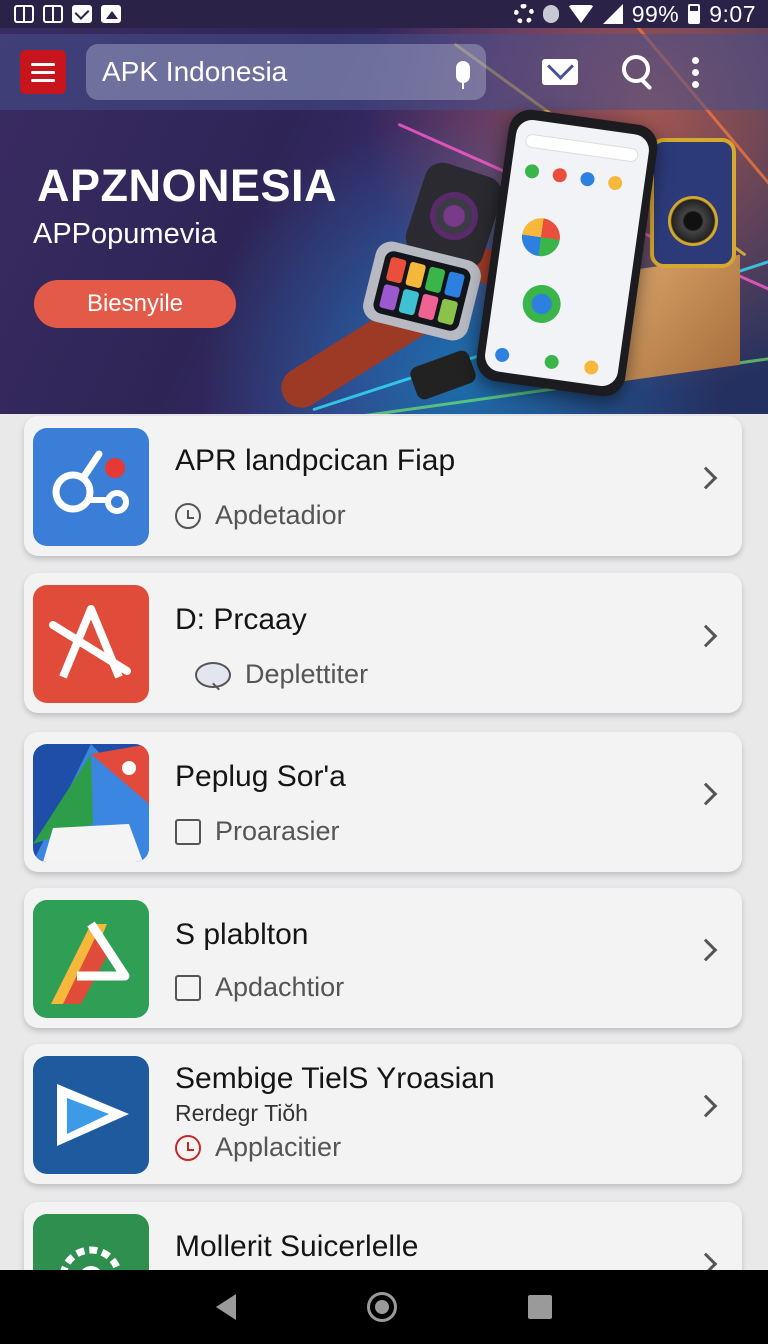 This screenshot has width=768, height=1344. I want to click on square-icon, so click(188, 831).